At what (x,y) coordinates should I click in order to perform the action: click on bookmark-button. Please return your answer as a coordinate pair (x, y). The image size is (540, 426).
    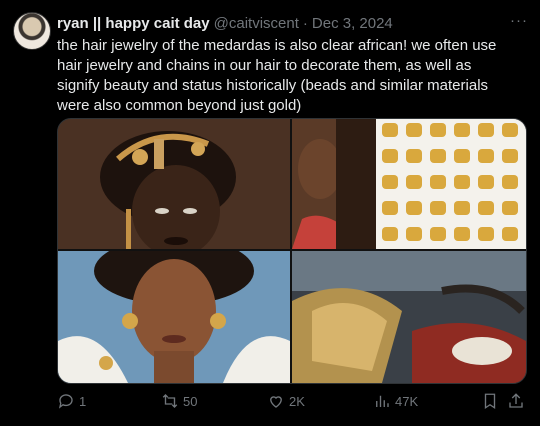
    Looking at the image, I should click on (490, 401).